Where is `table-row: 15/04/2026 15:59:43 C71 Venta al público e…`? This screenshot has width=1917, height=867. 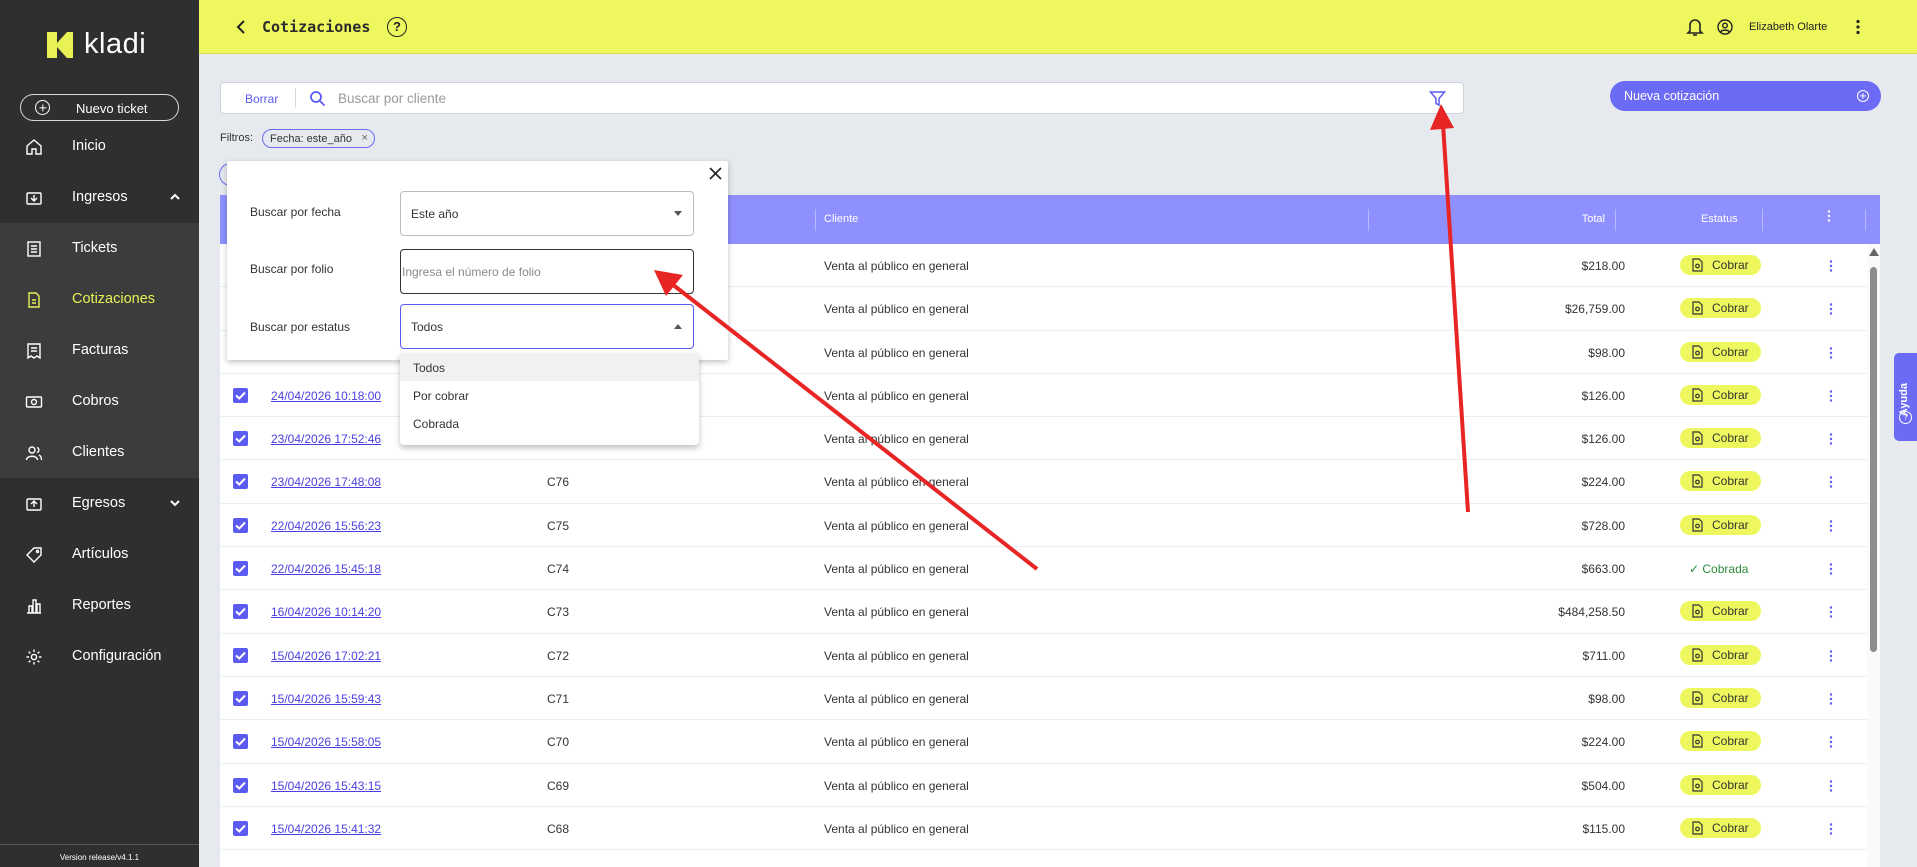
table-row: 15/04/2026 15:59:43 C71 Venta al público e… is located at coordinates (1045, 699).